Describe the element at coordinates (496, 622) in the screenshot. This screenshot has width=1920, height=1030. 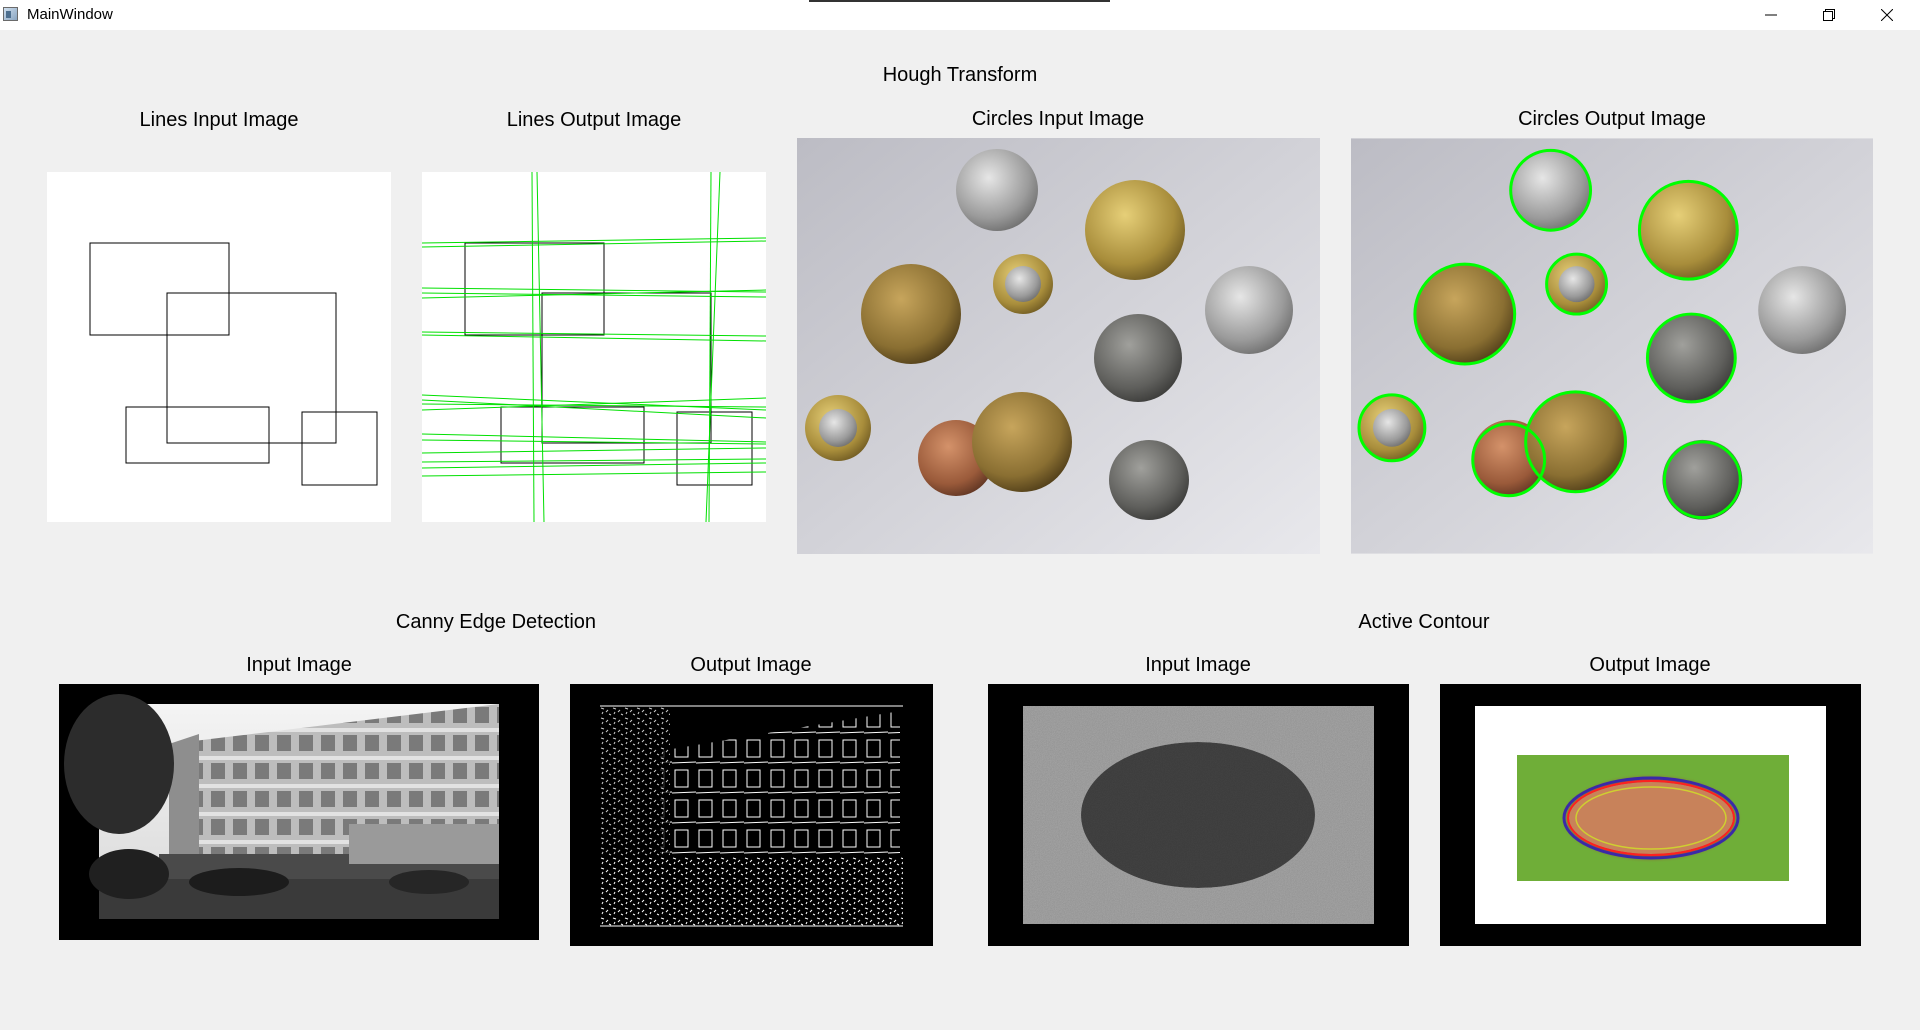
I see `canny-section-title: Canny Edge Detection` at that location.